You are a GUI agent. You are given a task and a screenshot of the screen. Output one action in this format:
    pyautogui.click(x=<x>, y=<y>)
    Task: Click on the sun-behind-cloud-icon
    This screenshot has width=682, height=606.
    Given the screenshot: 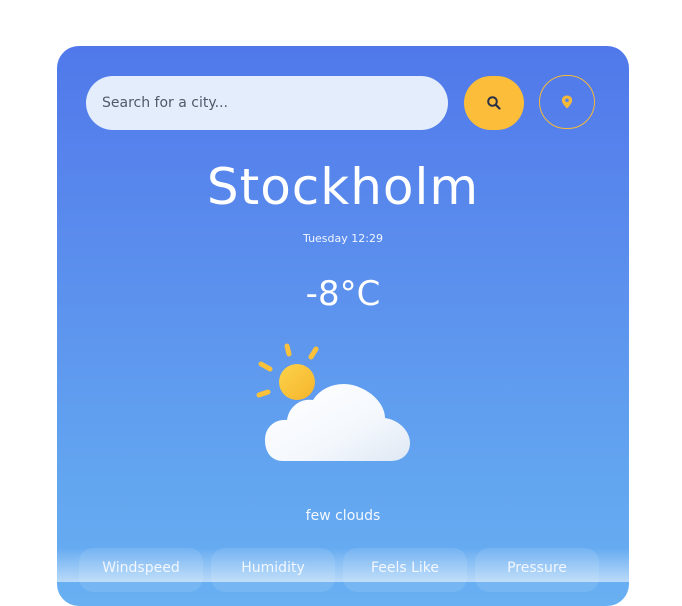 What is the action you would take?
    pyautogui.click(x=333, y=402)
    